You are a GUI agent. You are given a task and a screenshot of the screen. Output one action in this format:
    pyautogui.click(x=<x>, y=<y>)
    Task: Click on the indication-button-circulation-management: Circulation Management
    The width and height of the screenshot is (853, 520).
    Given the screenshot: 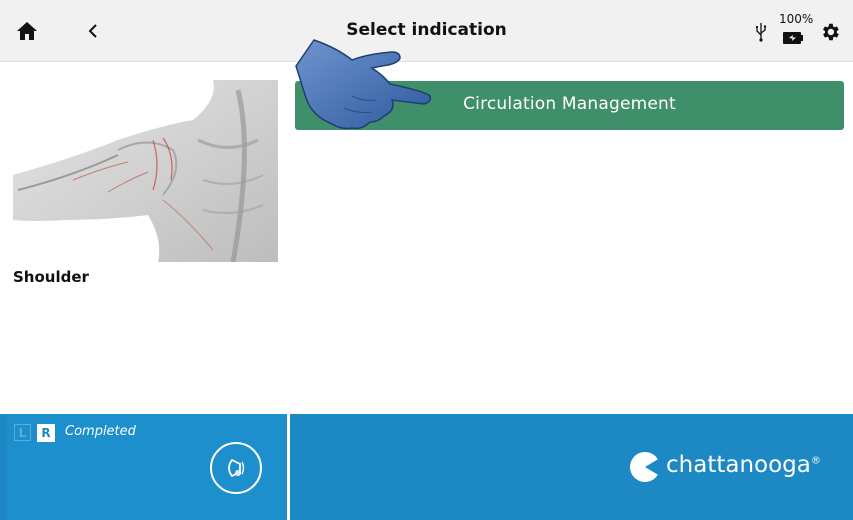 What is the action you would take?
    pyautogui.click(x=569, y=105)
    